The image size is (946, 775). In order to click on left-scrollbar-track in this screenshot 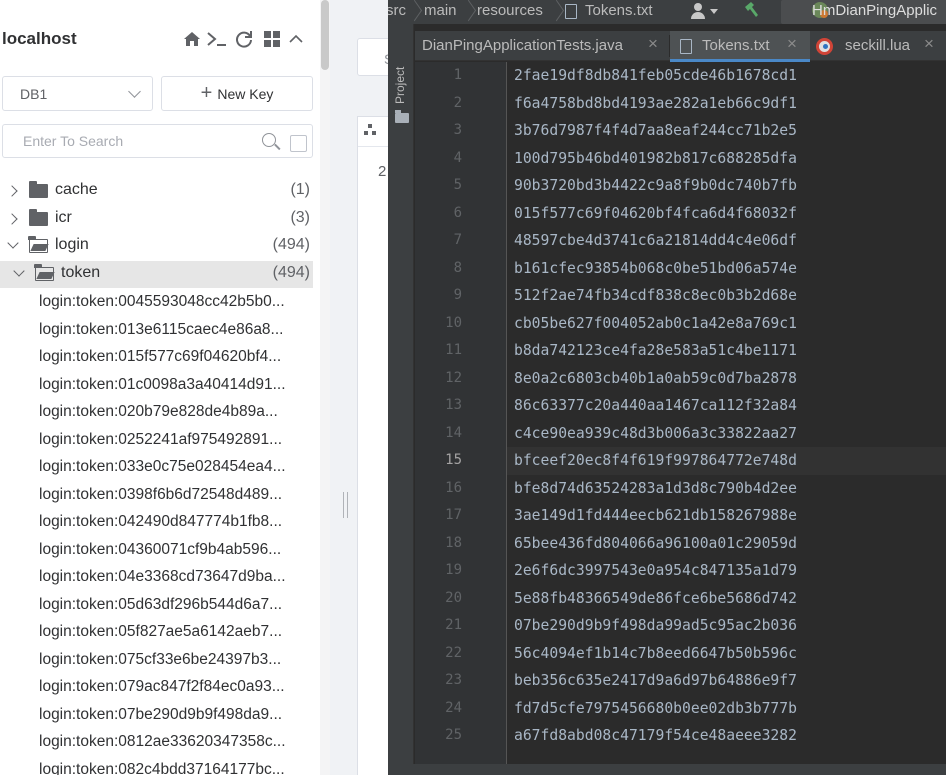, I will do `click(325, 387)`.